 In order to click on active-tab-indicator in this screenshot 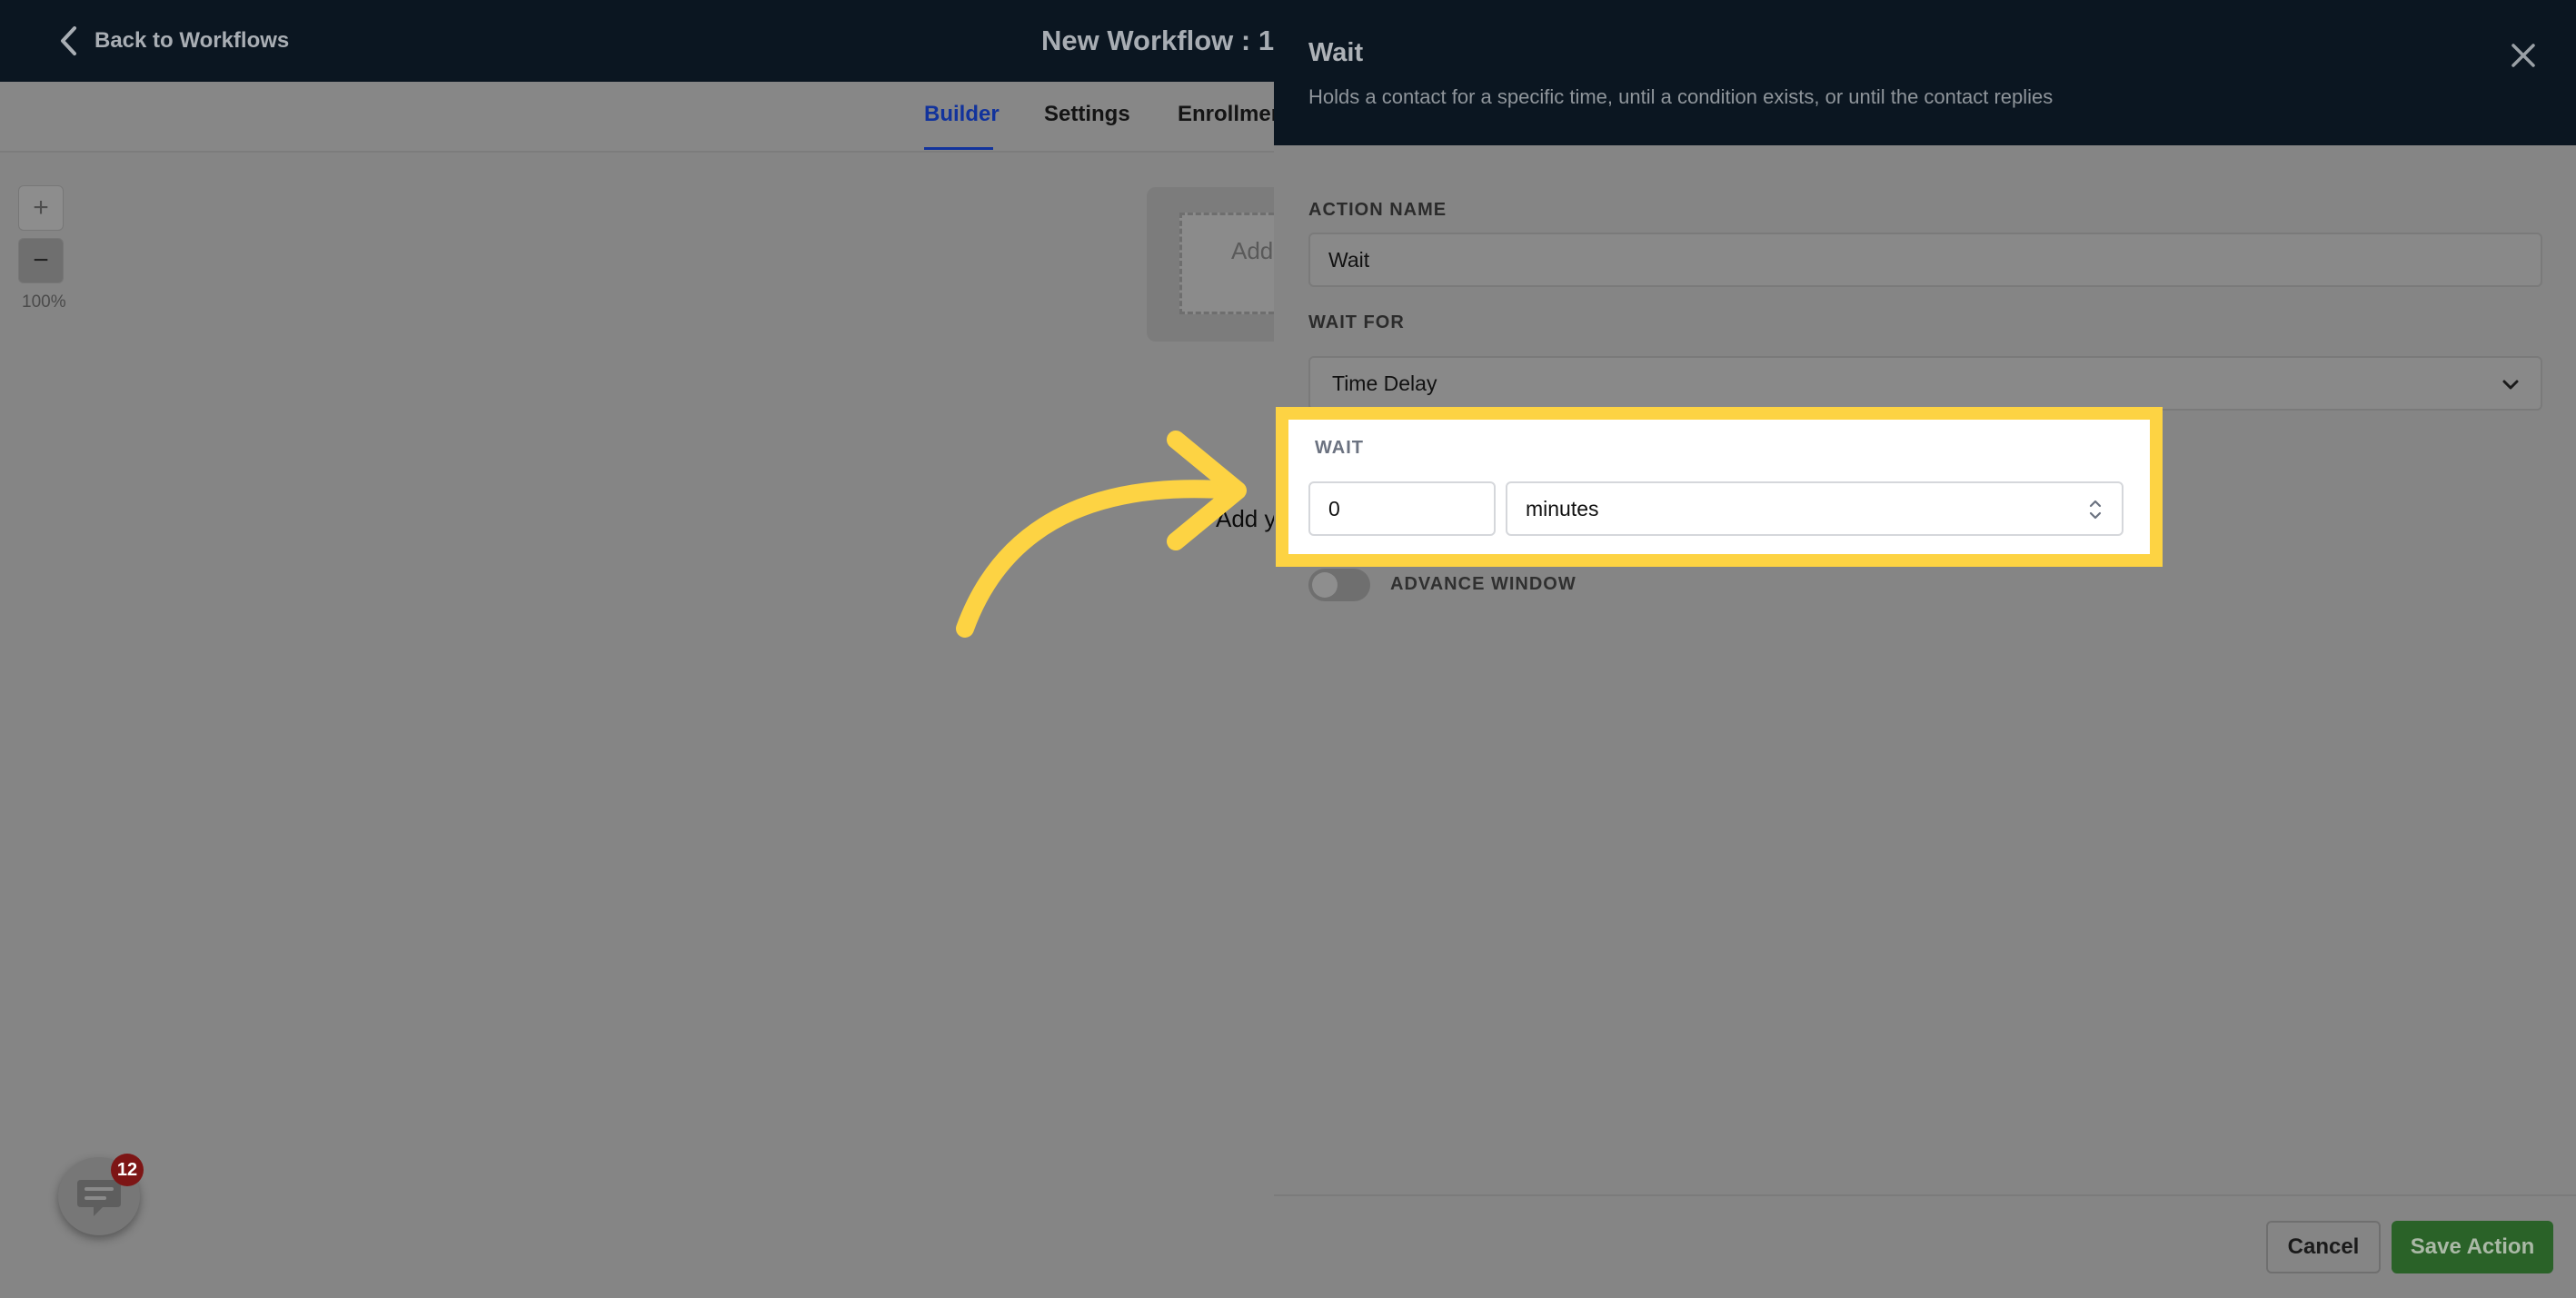, I will do `click(958, 148)`.